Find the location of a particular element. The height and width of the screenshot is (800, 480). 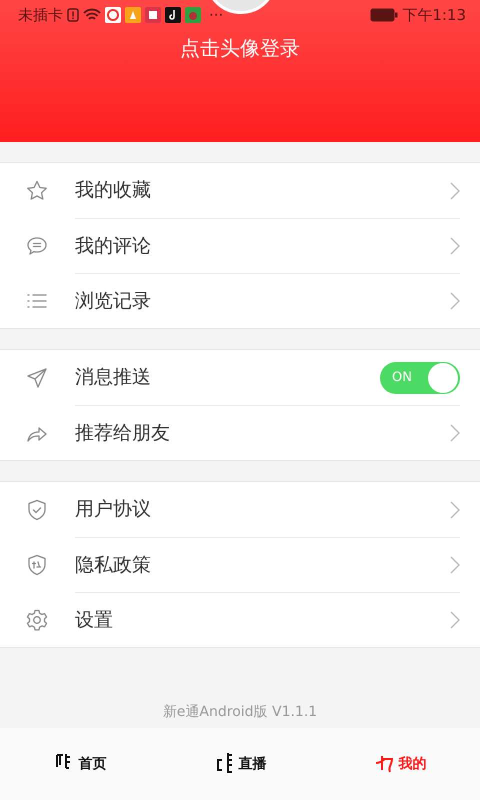

menu-item-label: 我的评论 is located at coordinates (113, 246).